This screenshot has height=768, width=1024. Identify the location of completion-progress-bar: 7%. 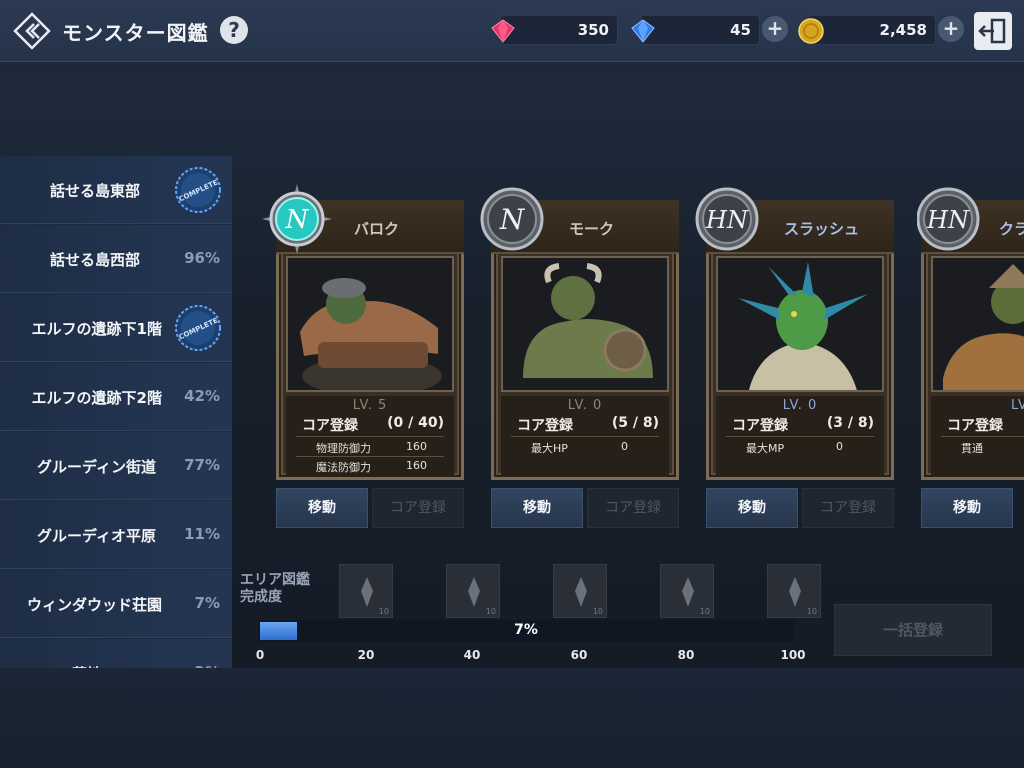
(526, 631).